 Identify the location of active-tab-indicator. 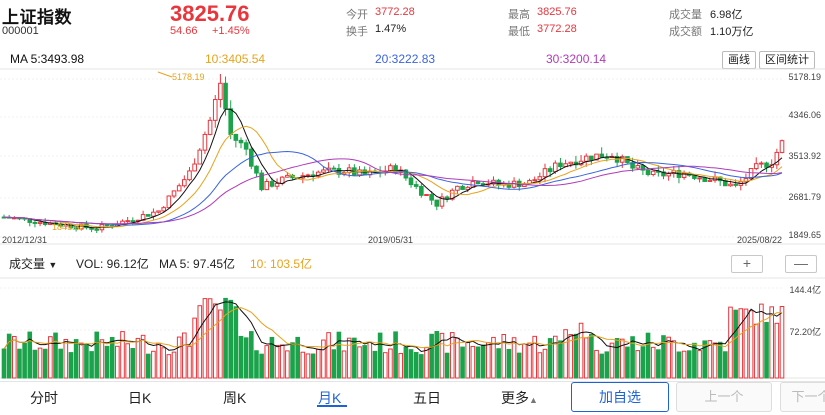
(332, 406).